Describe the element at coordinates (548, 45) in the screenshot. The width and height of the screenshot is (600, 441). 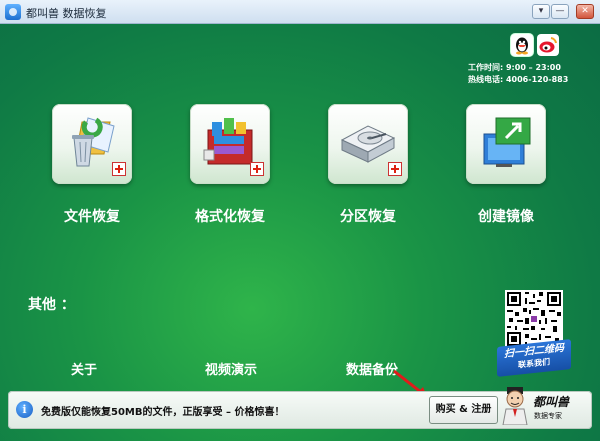
I see `weibo-icon` at that location.